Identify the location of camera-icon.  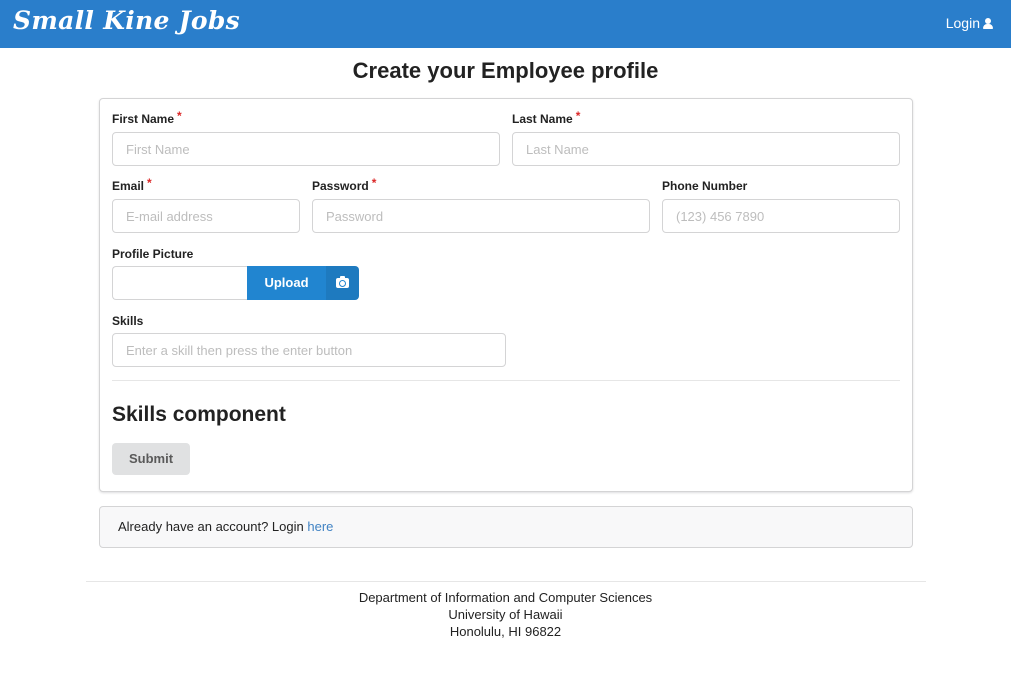
(342, 282).